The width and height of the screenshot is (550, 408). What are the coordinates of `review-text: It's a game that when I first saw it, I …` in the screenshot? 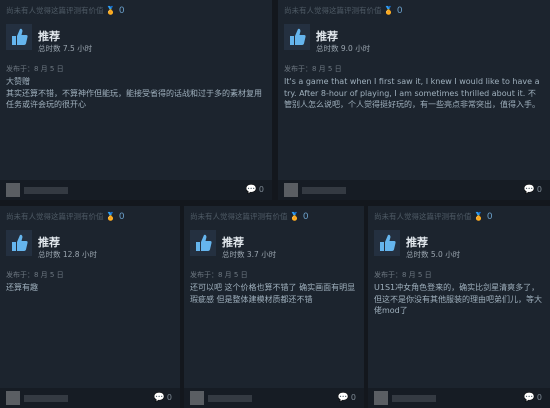 It's located at (413, 93).